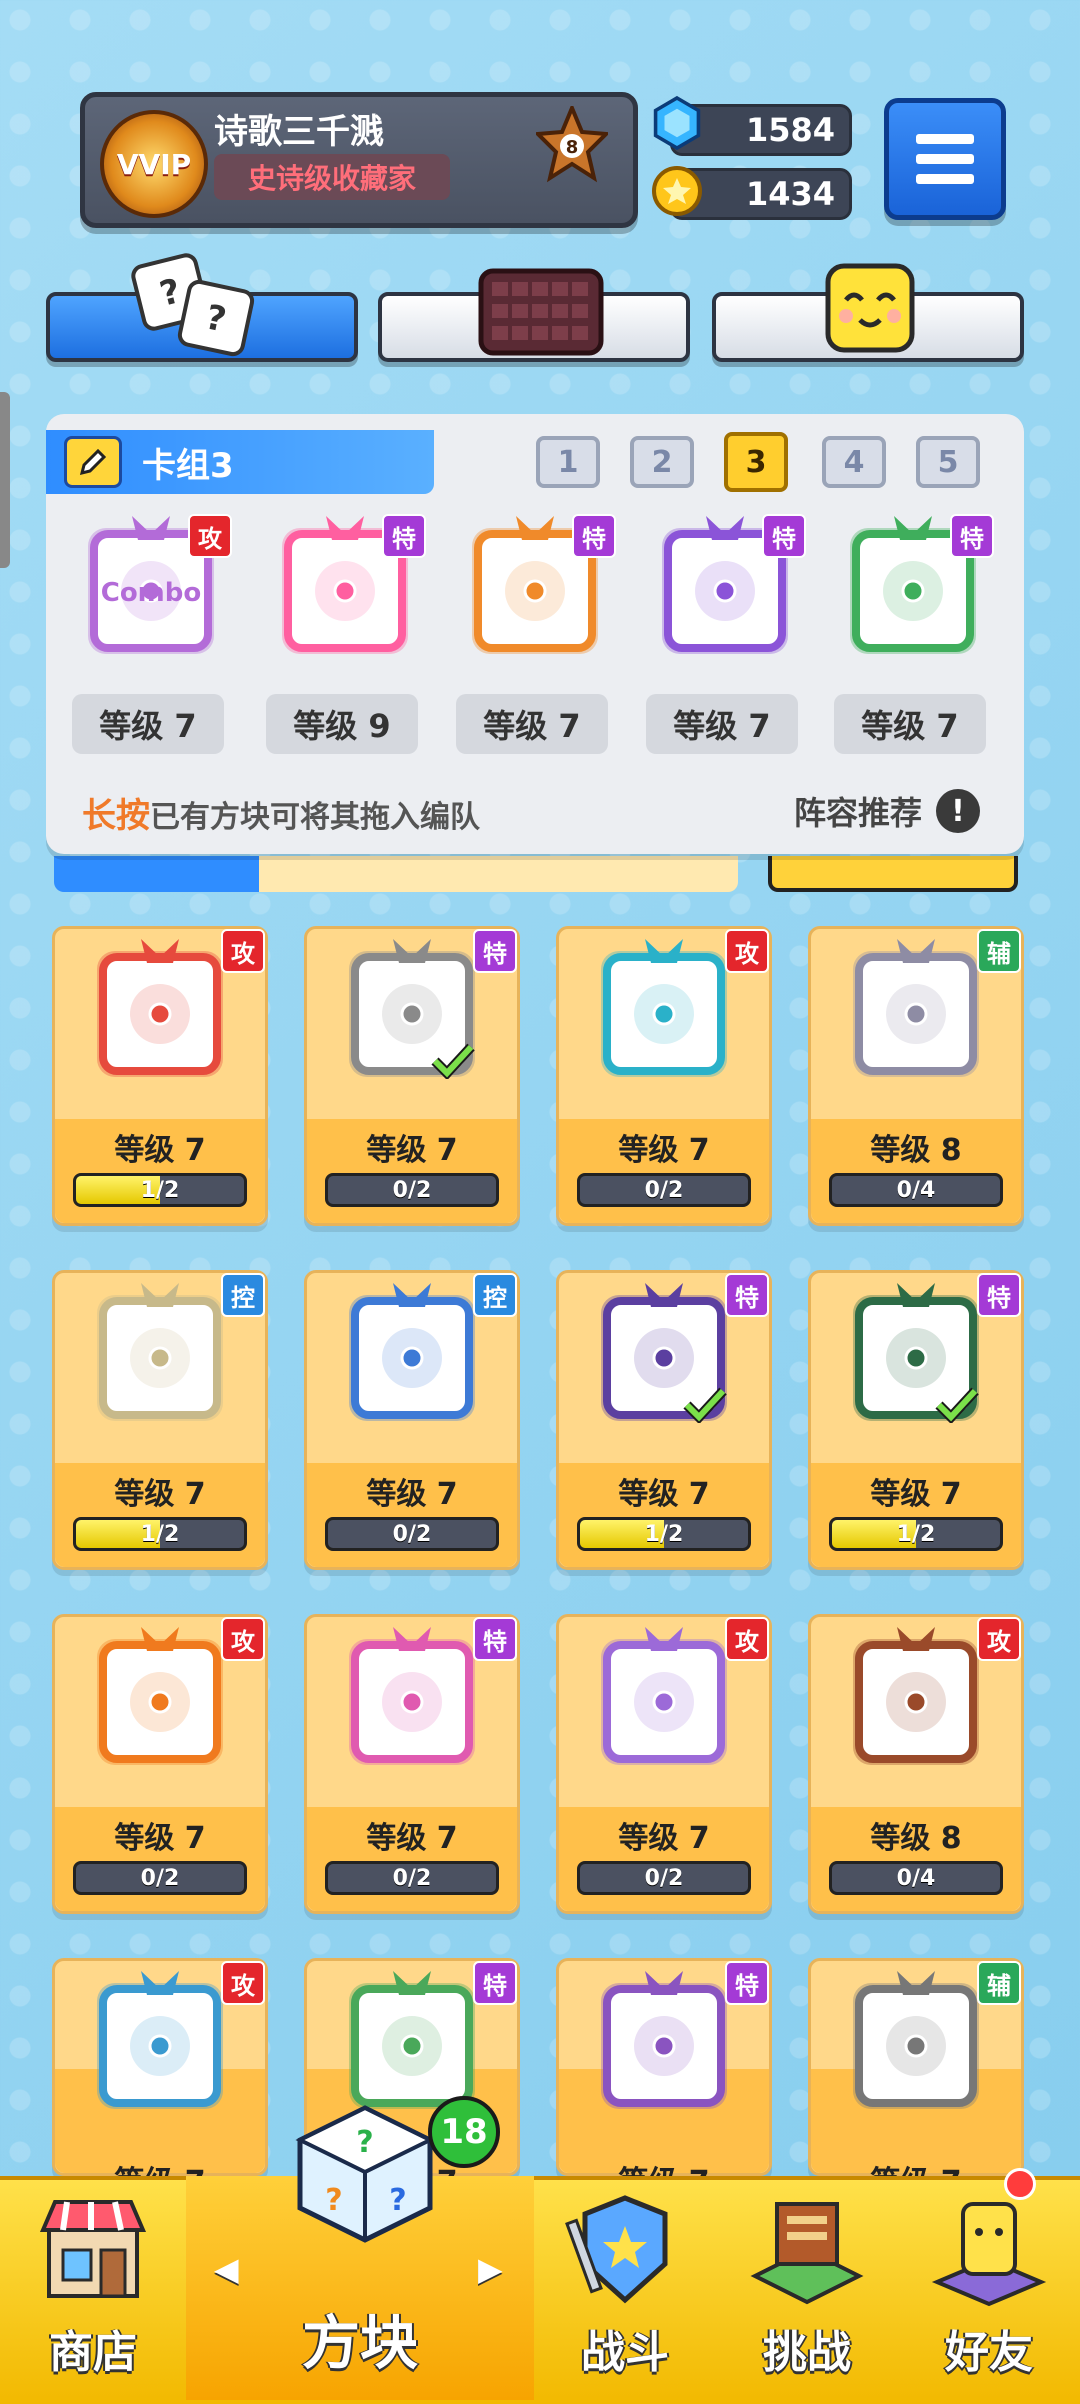 The image size is (1080, 2404). I want to click on rank-star-icon: 8, so click(572, 144).